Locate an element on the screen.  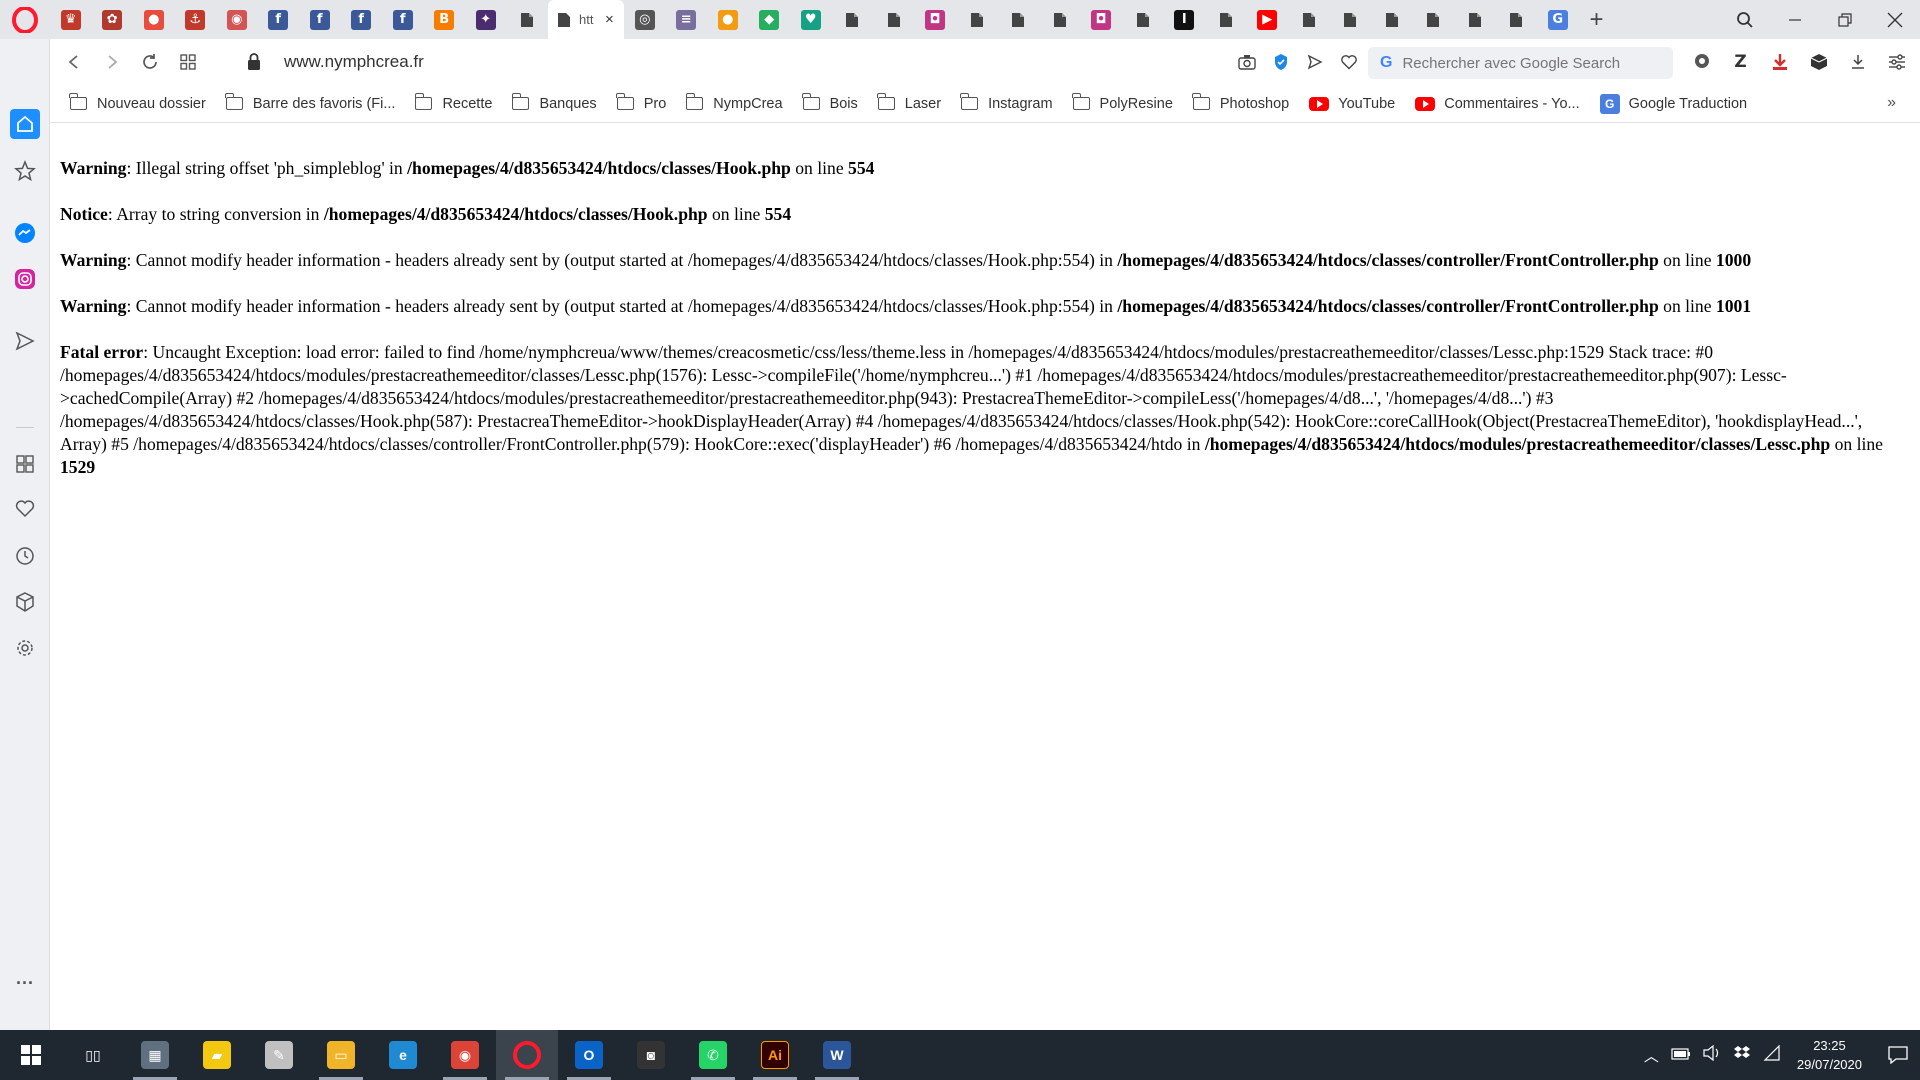
extension-download-red-icon is located at coordinates (1779, 62).